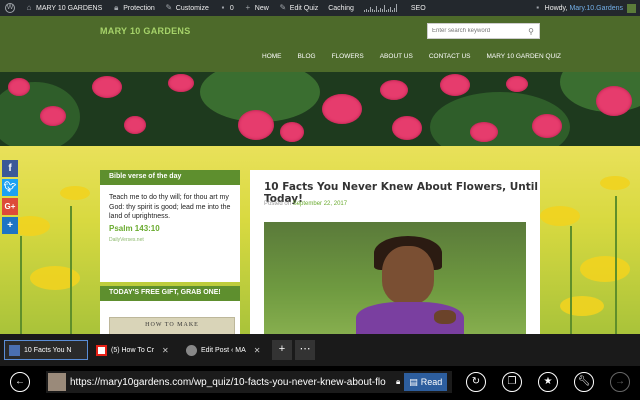  Describe the element at coordinates (272, 56) in the screenshot. I see `nav-home: HOME` at that location.